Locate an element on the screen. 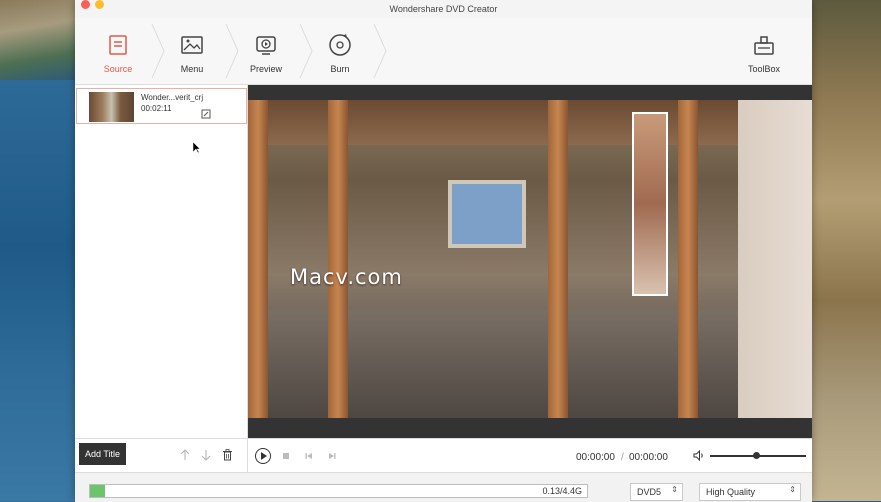  toolbox-button: ToolBox is located at coordinates (764, 51).